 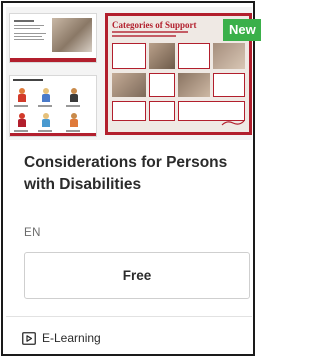 I want to click on price-button: Free, so click(x=137, y=275).